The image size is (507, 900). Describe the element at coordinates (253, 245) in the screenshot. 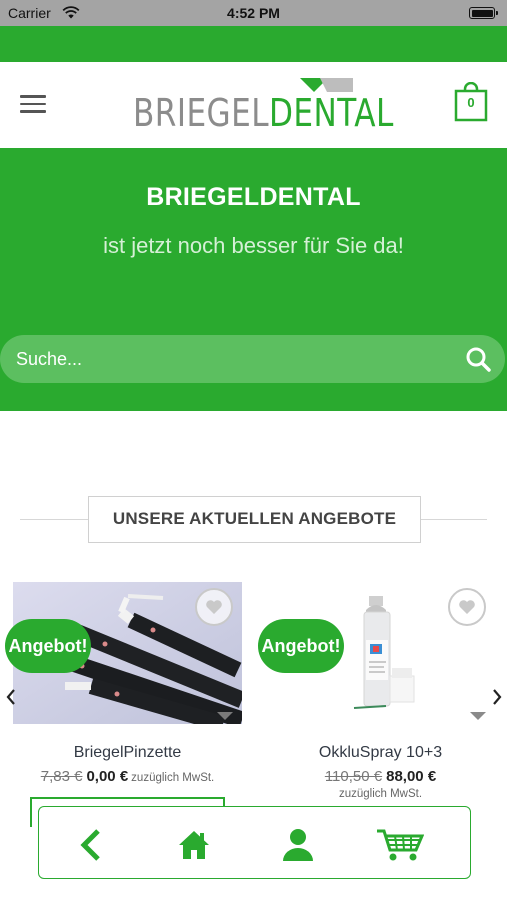

I see `hero-subtitle: ist jetzt noch besser für Sie da!` at that location.